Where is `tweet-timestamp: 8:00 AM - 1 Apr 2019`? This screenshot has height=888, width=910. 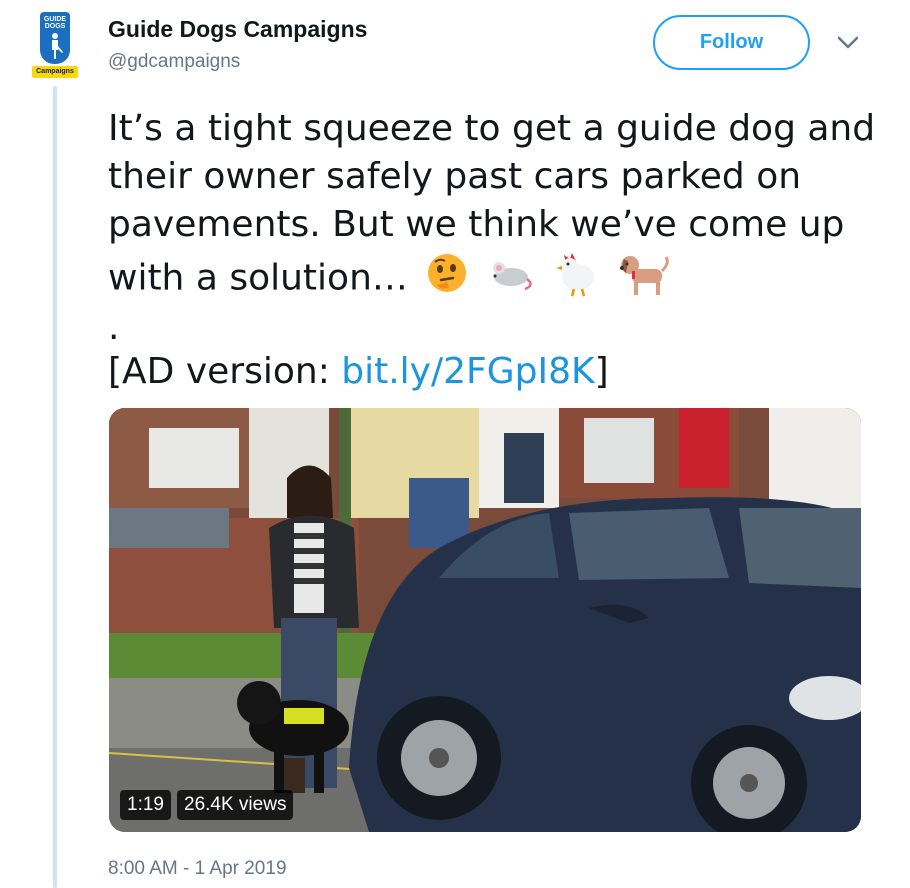
tweet-timestamp: 8:00 AM - 1 Apr 2019 is located at coordinates (197, 869).